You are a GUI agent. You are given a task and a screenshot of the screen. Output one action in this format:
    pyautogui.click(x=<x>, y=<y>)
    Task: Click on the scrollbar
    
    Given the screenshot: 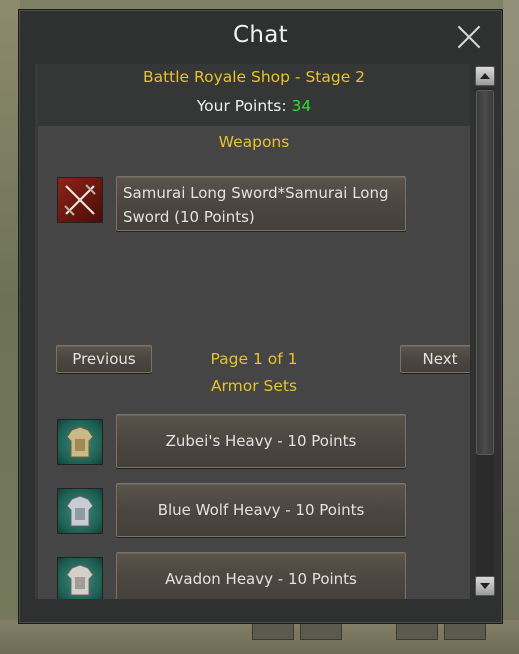 What is the action you would take?
    pyautogui.click(x=485, y=332)
    